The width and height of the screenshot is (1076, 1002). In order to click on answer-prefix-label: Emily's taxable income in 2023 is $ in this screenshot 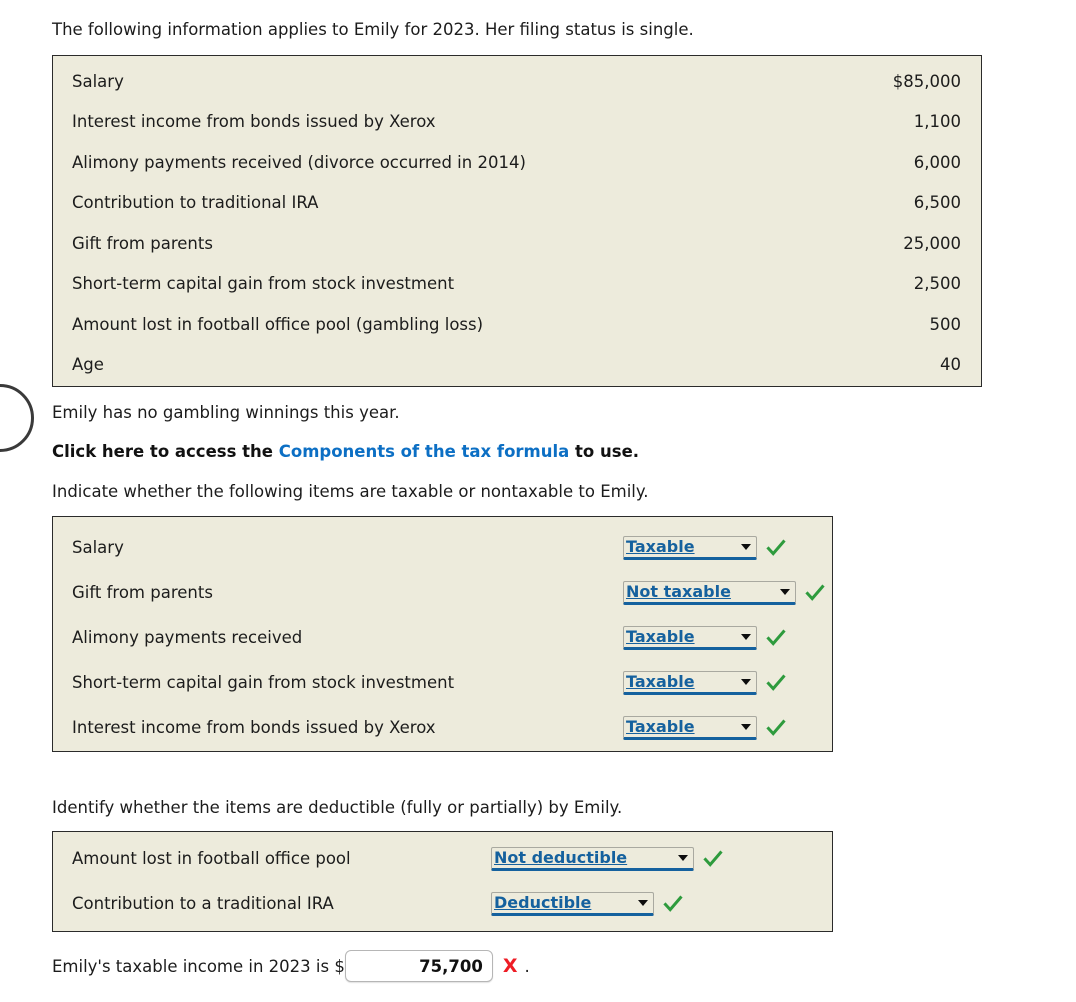, I will do `click(198, 966)`.